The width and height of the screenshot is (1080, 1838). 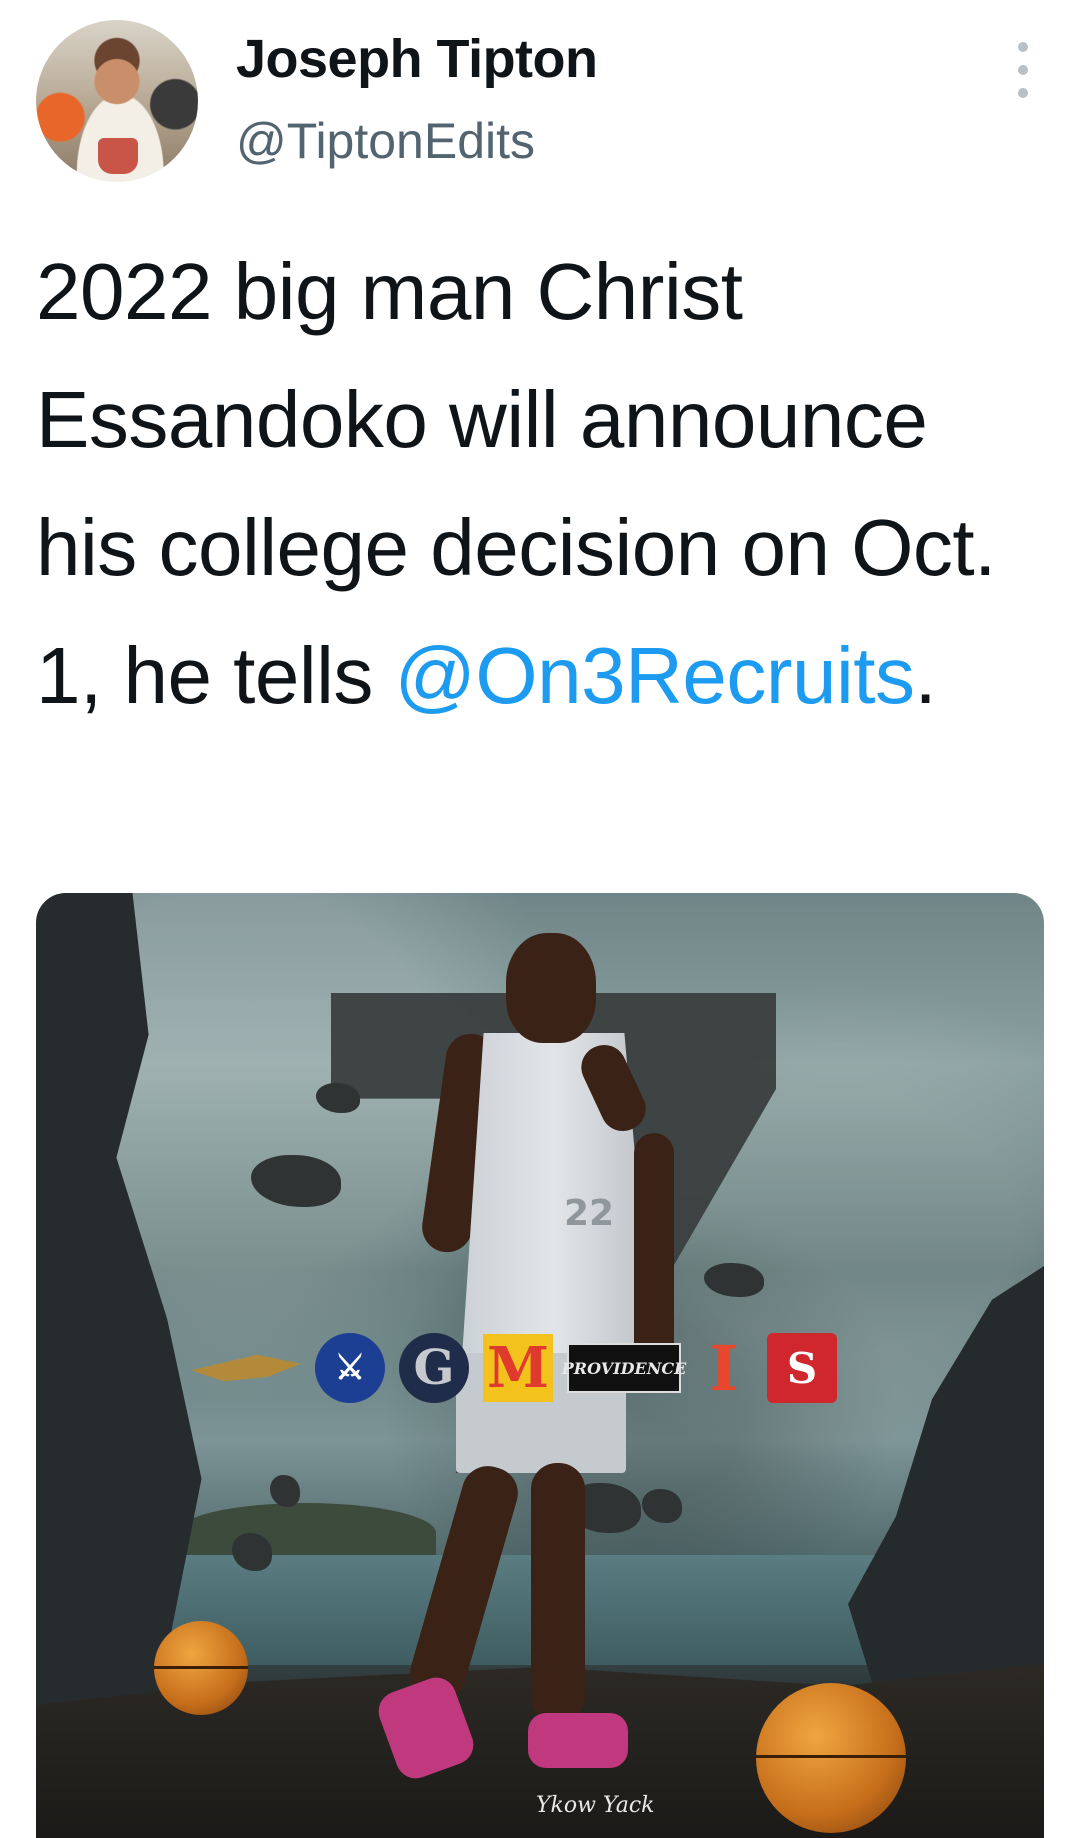 What do you see at coordinates (558, 1593) in the screenshot?
I see `player-leg` at bounding box center [558, 1593].